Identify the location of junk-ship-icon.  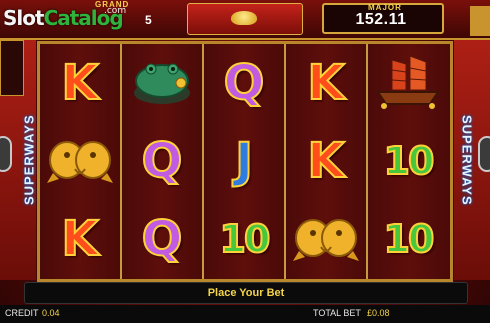
(408, 83).